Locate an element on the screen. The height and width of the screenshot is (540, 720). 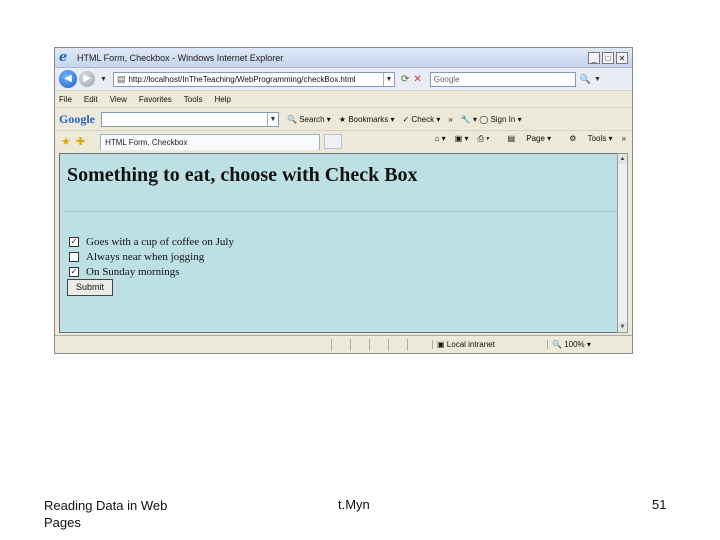
checkbox-row-coffee: ✓ Goes with a cup of coffee on July is located at coordinates (151, 242).